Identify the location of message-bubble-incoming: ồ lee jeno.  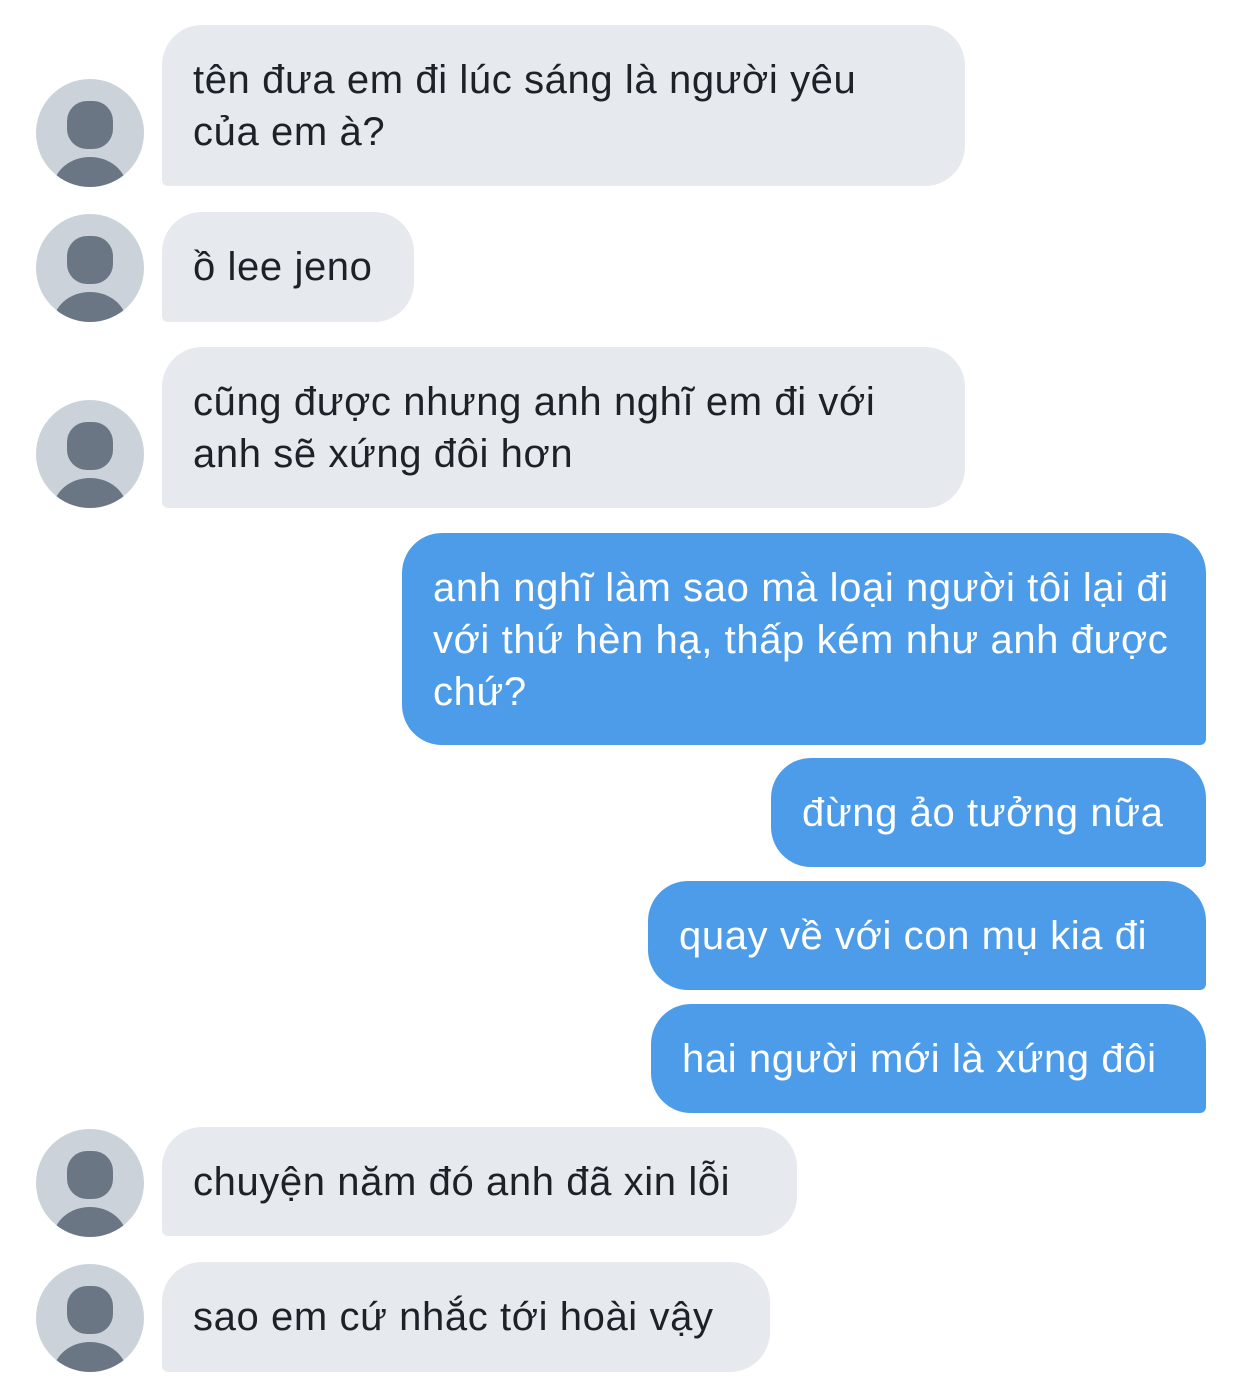
(288, 267).